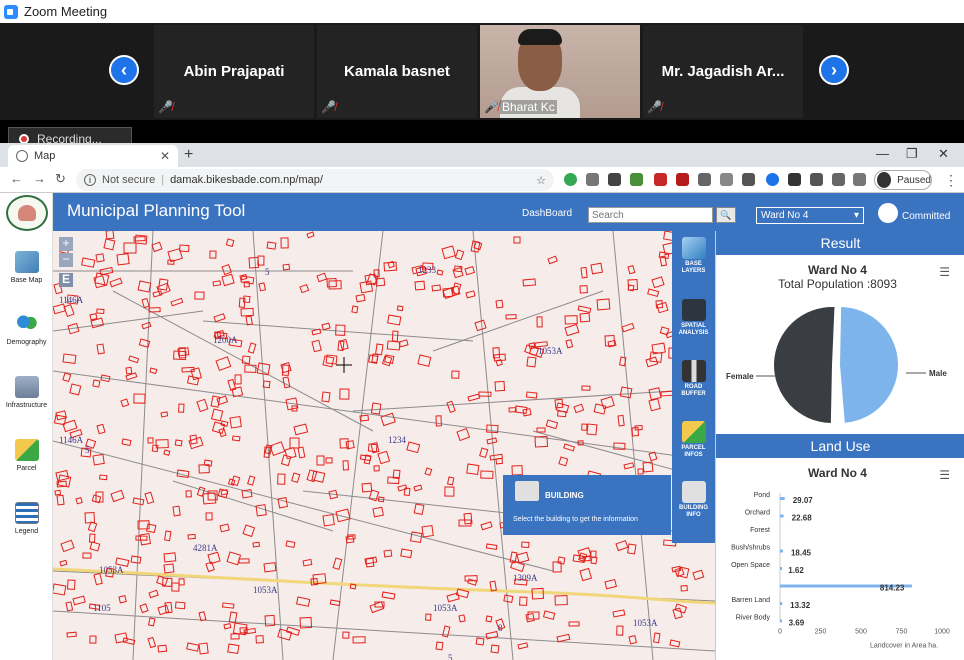  What do you see at coordinates (26, 392) in the screenshot?
I see `sidebar-item-infrastructure: Infrastructure` at bounding box center [26, 392].